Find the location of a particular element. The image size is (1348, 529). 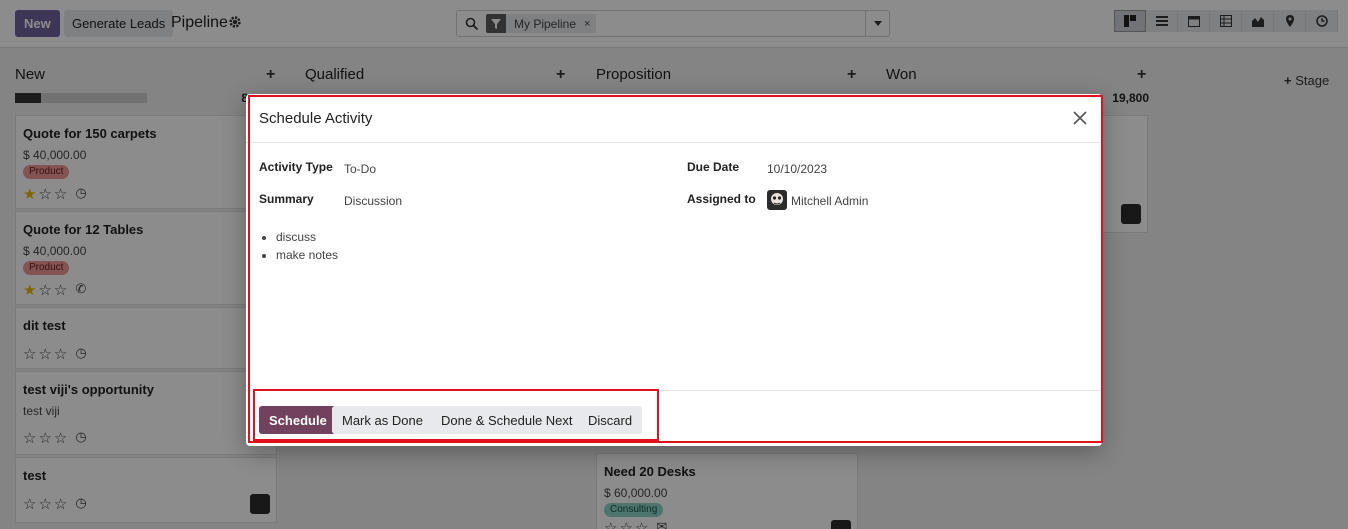

discard-button: Discard is located at coordinates (610, 420).